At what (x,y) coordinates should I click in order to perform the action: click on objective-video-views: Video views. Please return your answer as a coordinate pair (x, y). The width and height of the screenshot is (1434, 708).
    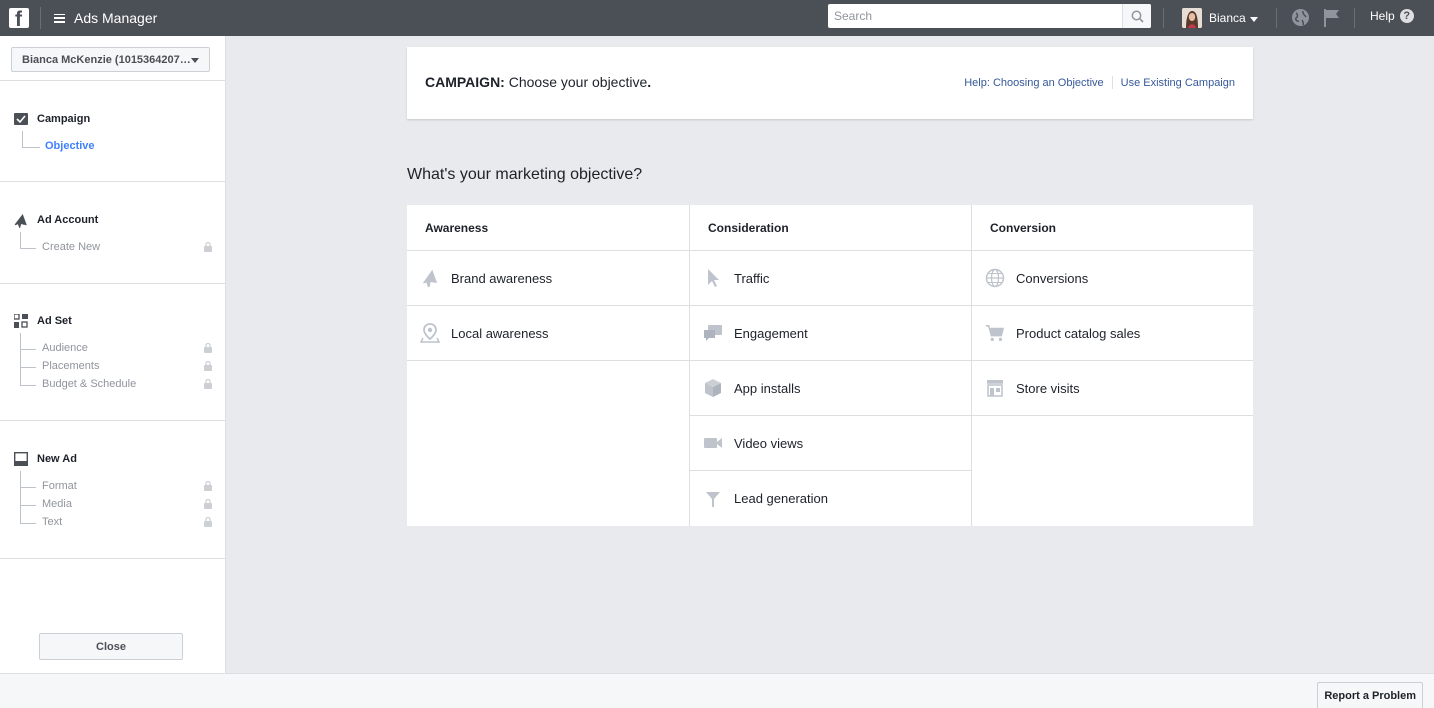
    Looking at the image, I should click on (830, 443).